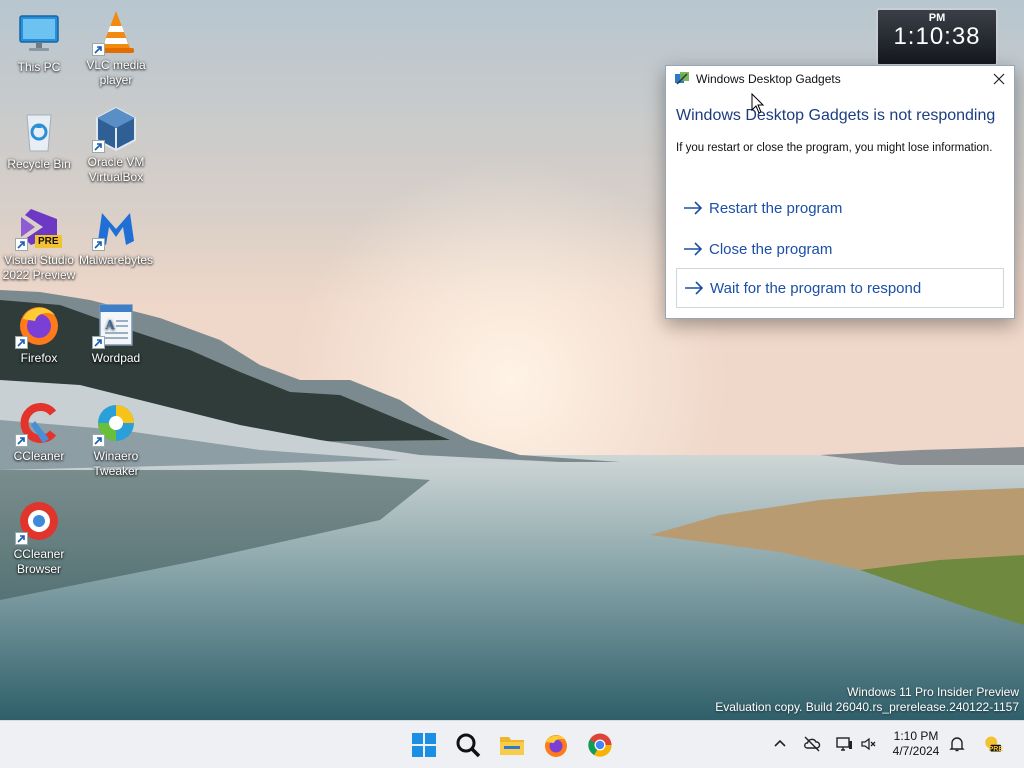  I want to click on wordpad-icon: A, so click(116, 325).